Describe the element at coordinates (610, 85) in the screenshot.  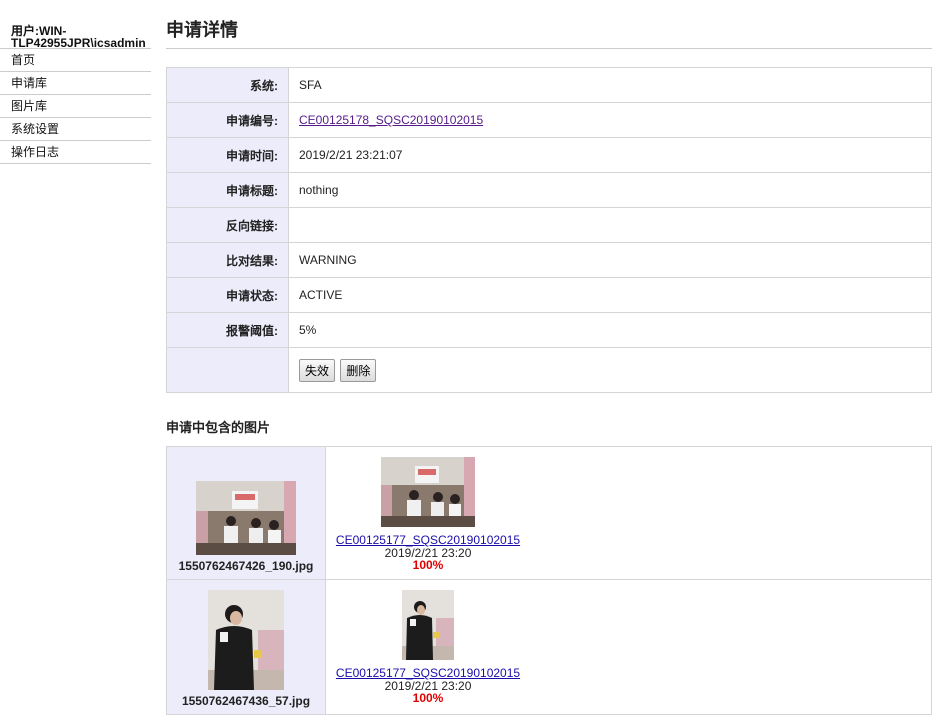
I see `detail-value: SFA` at that location.